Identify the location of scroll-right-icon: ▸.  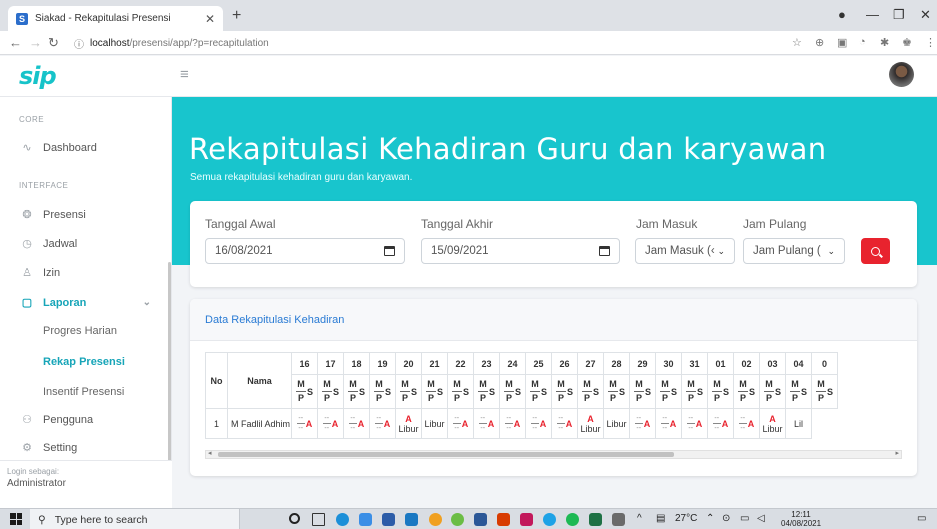
(897, 453).